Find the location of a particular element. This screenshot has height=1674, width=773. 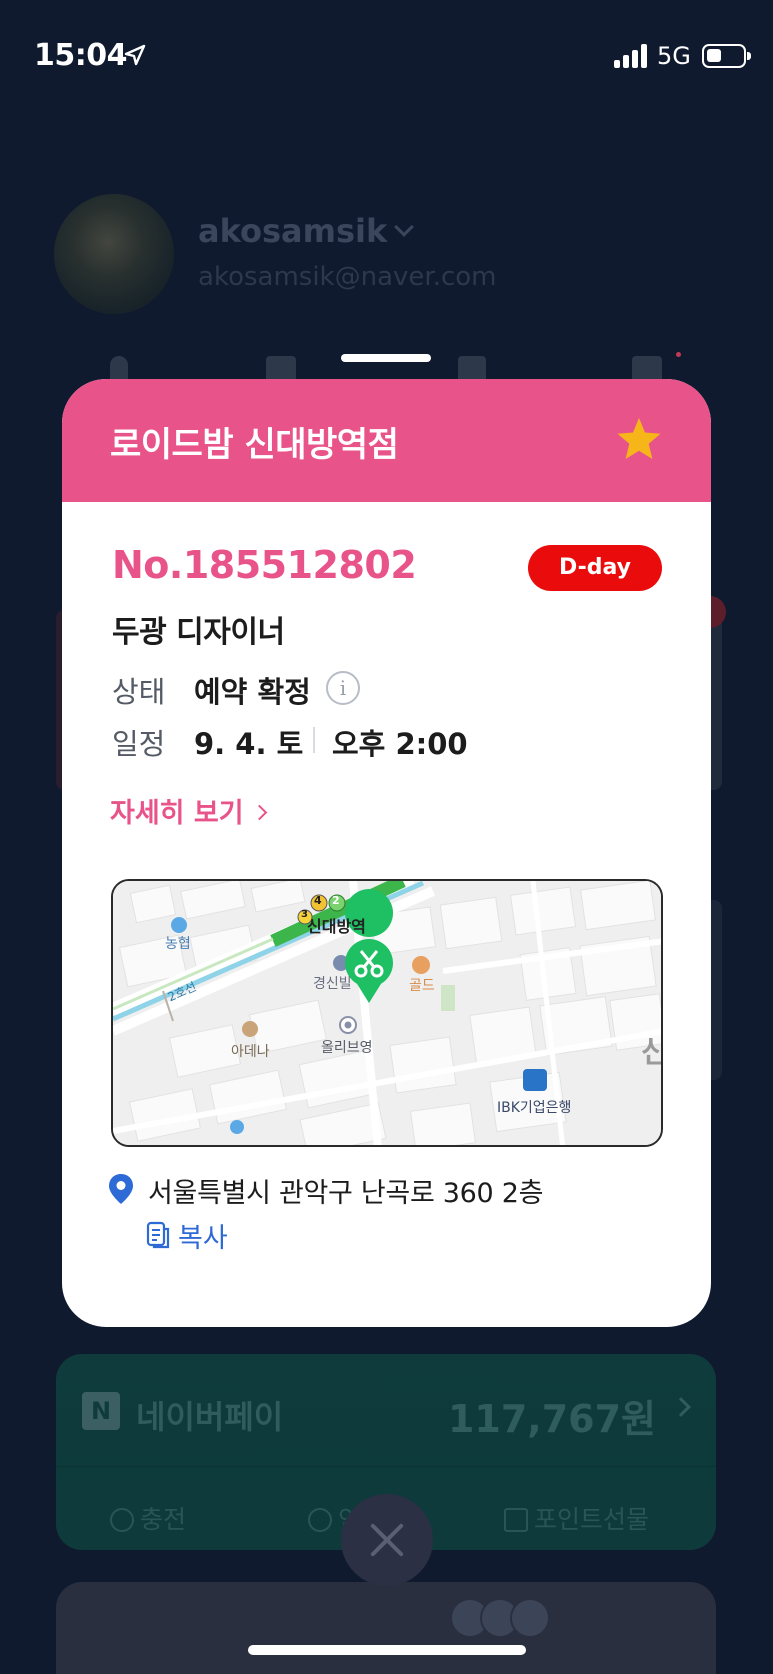

dday-badge: D-day is located at coordinates (595, 568).